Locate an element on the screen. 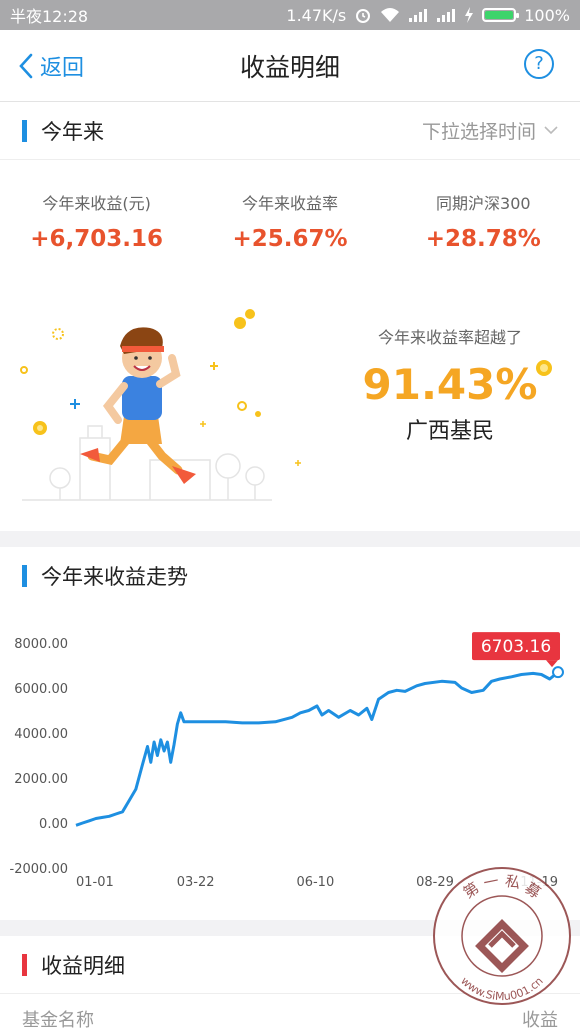 Image resolution: width=580 pixels, height=1031 pixels. charging-icon is located at coordinates (469, 15).